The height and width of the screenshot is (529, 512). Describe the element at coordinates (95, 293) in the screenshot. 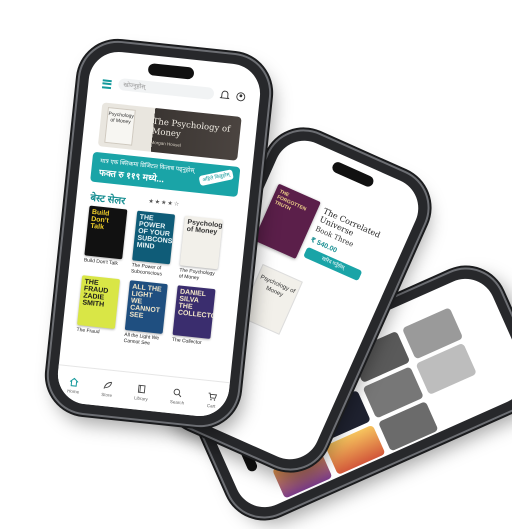

I see `book-cover-text: THE FRAUD ZADIE SMITH` at that location.